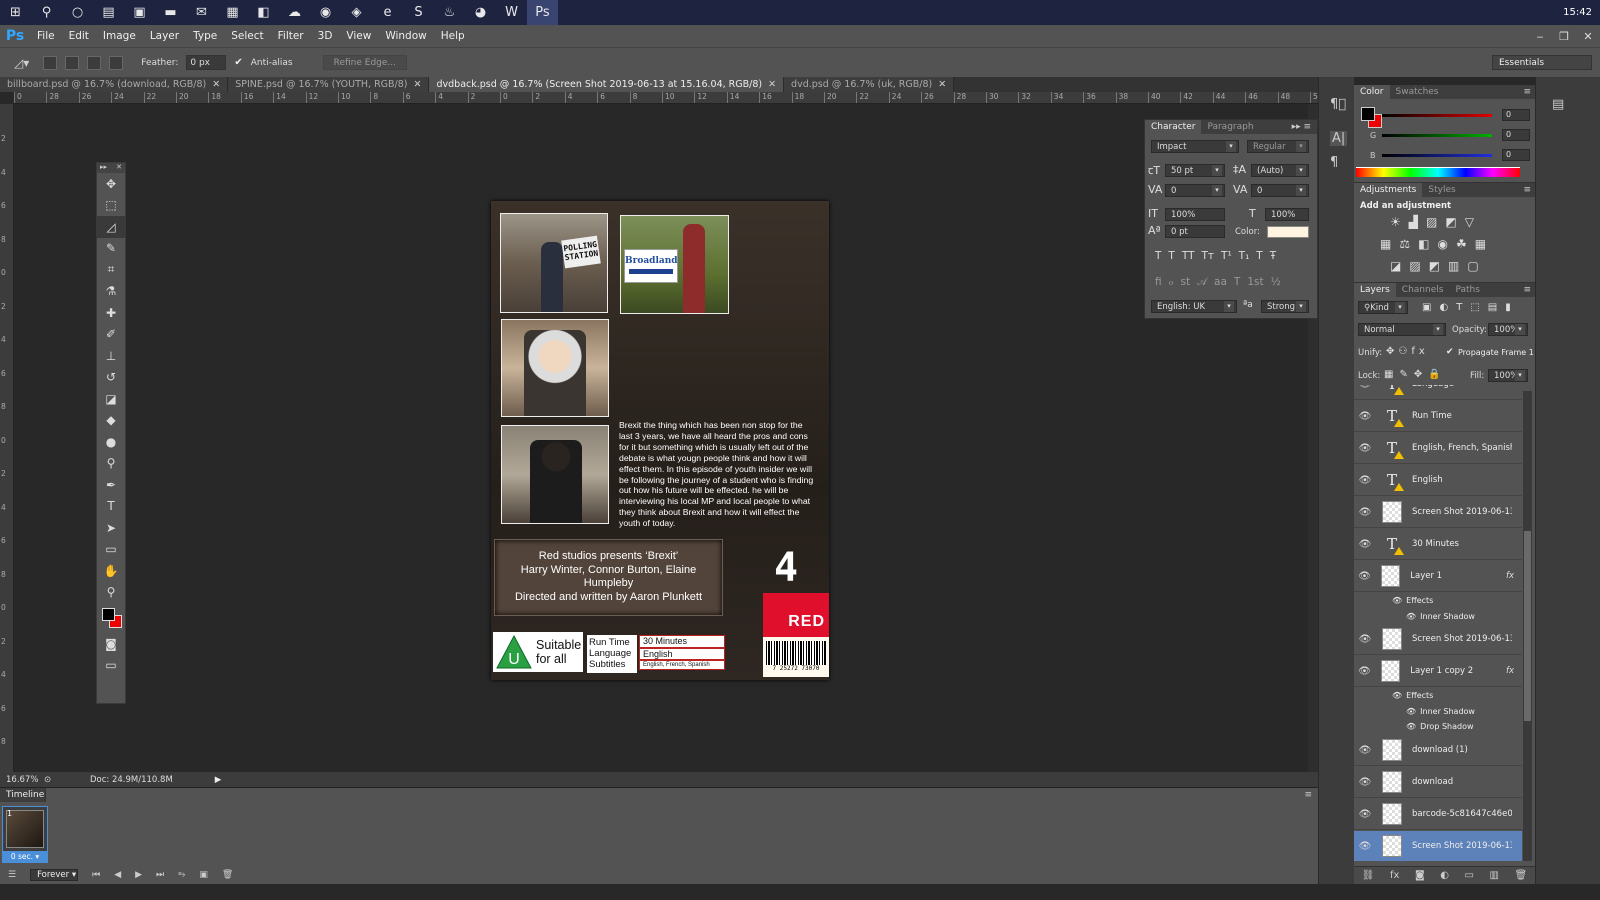 This screenshot has width=1600, height=900. I want to click on layer-row: 👁 T Run Time, so click(1438, 416).